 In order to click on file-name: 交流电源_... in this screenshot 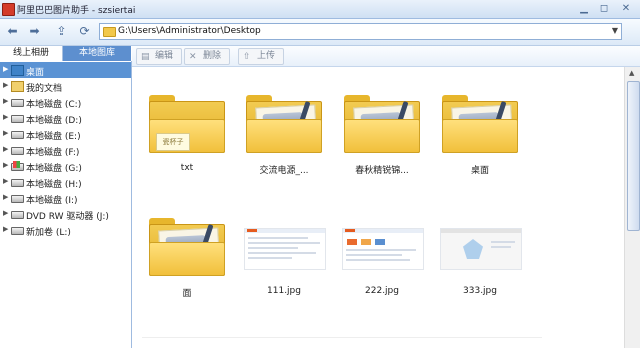, I will do `click(284, 171)`.